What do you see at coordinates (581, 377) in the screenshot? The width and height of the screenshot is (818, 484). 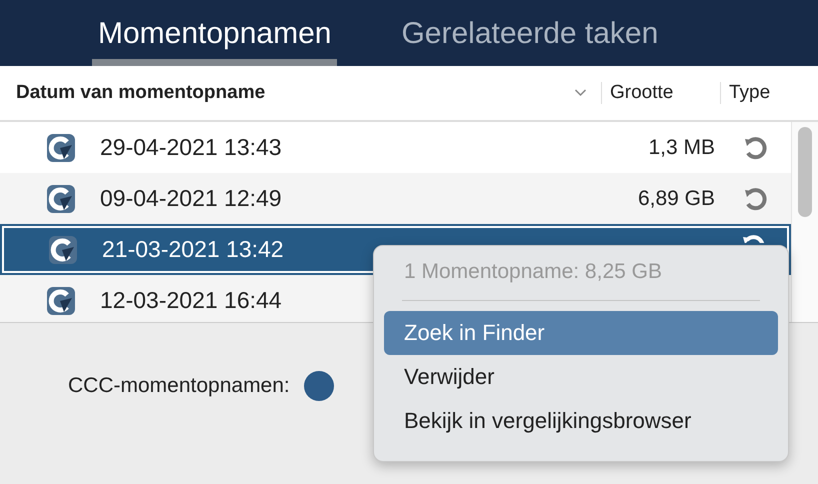 I see `menu-item: Verwijder` at bounding box center [581, 377].